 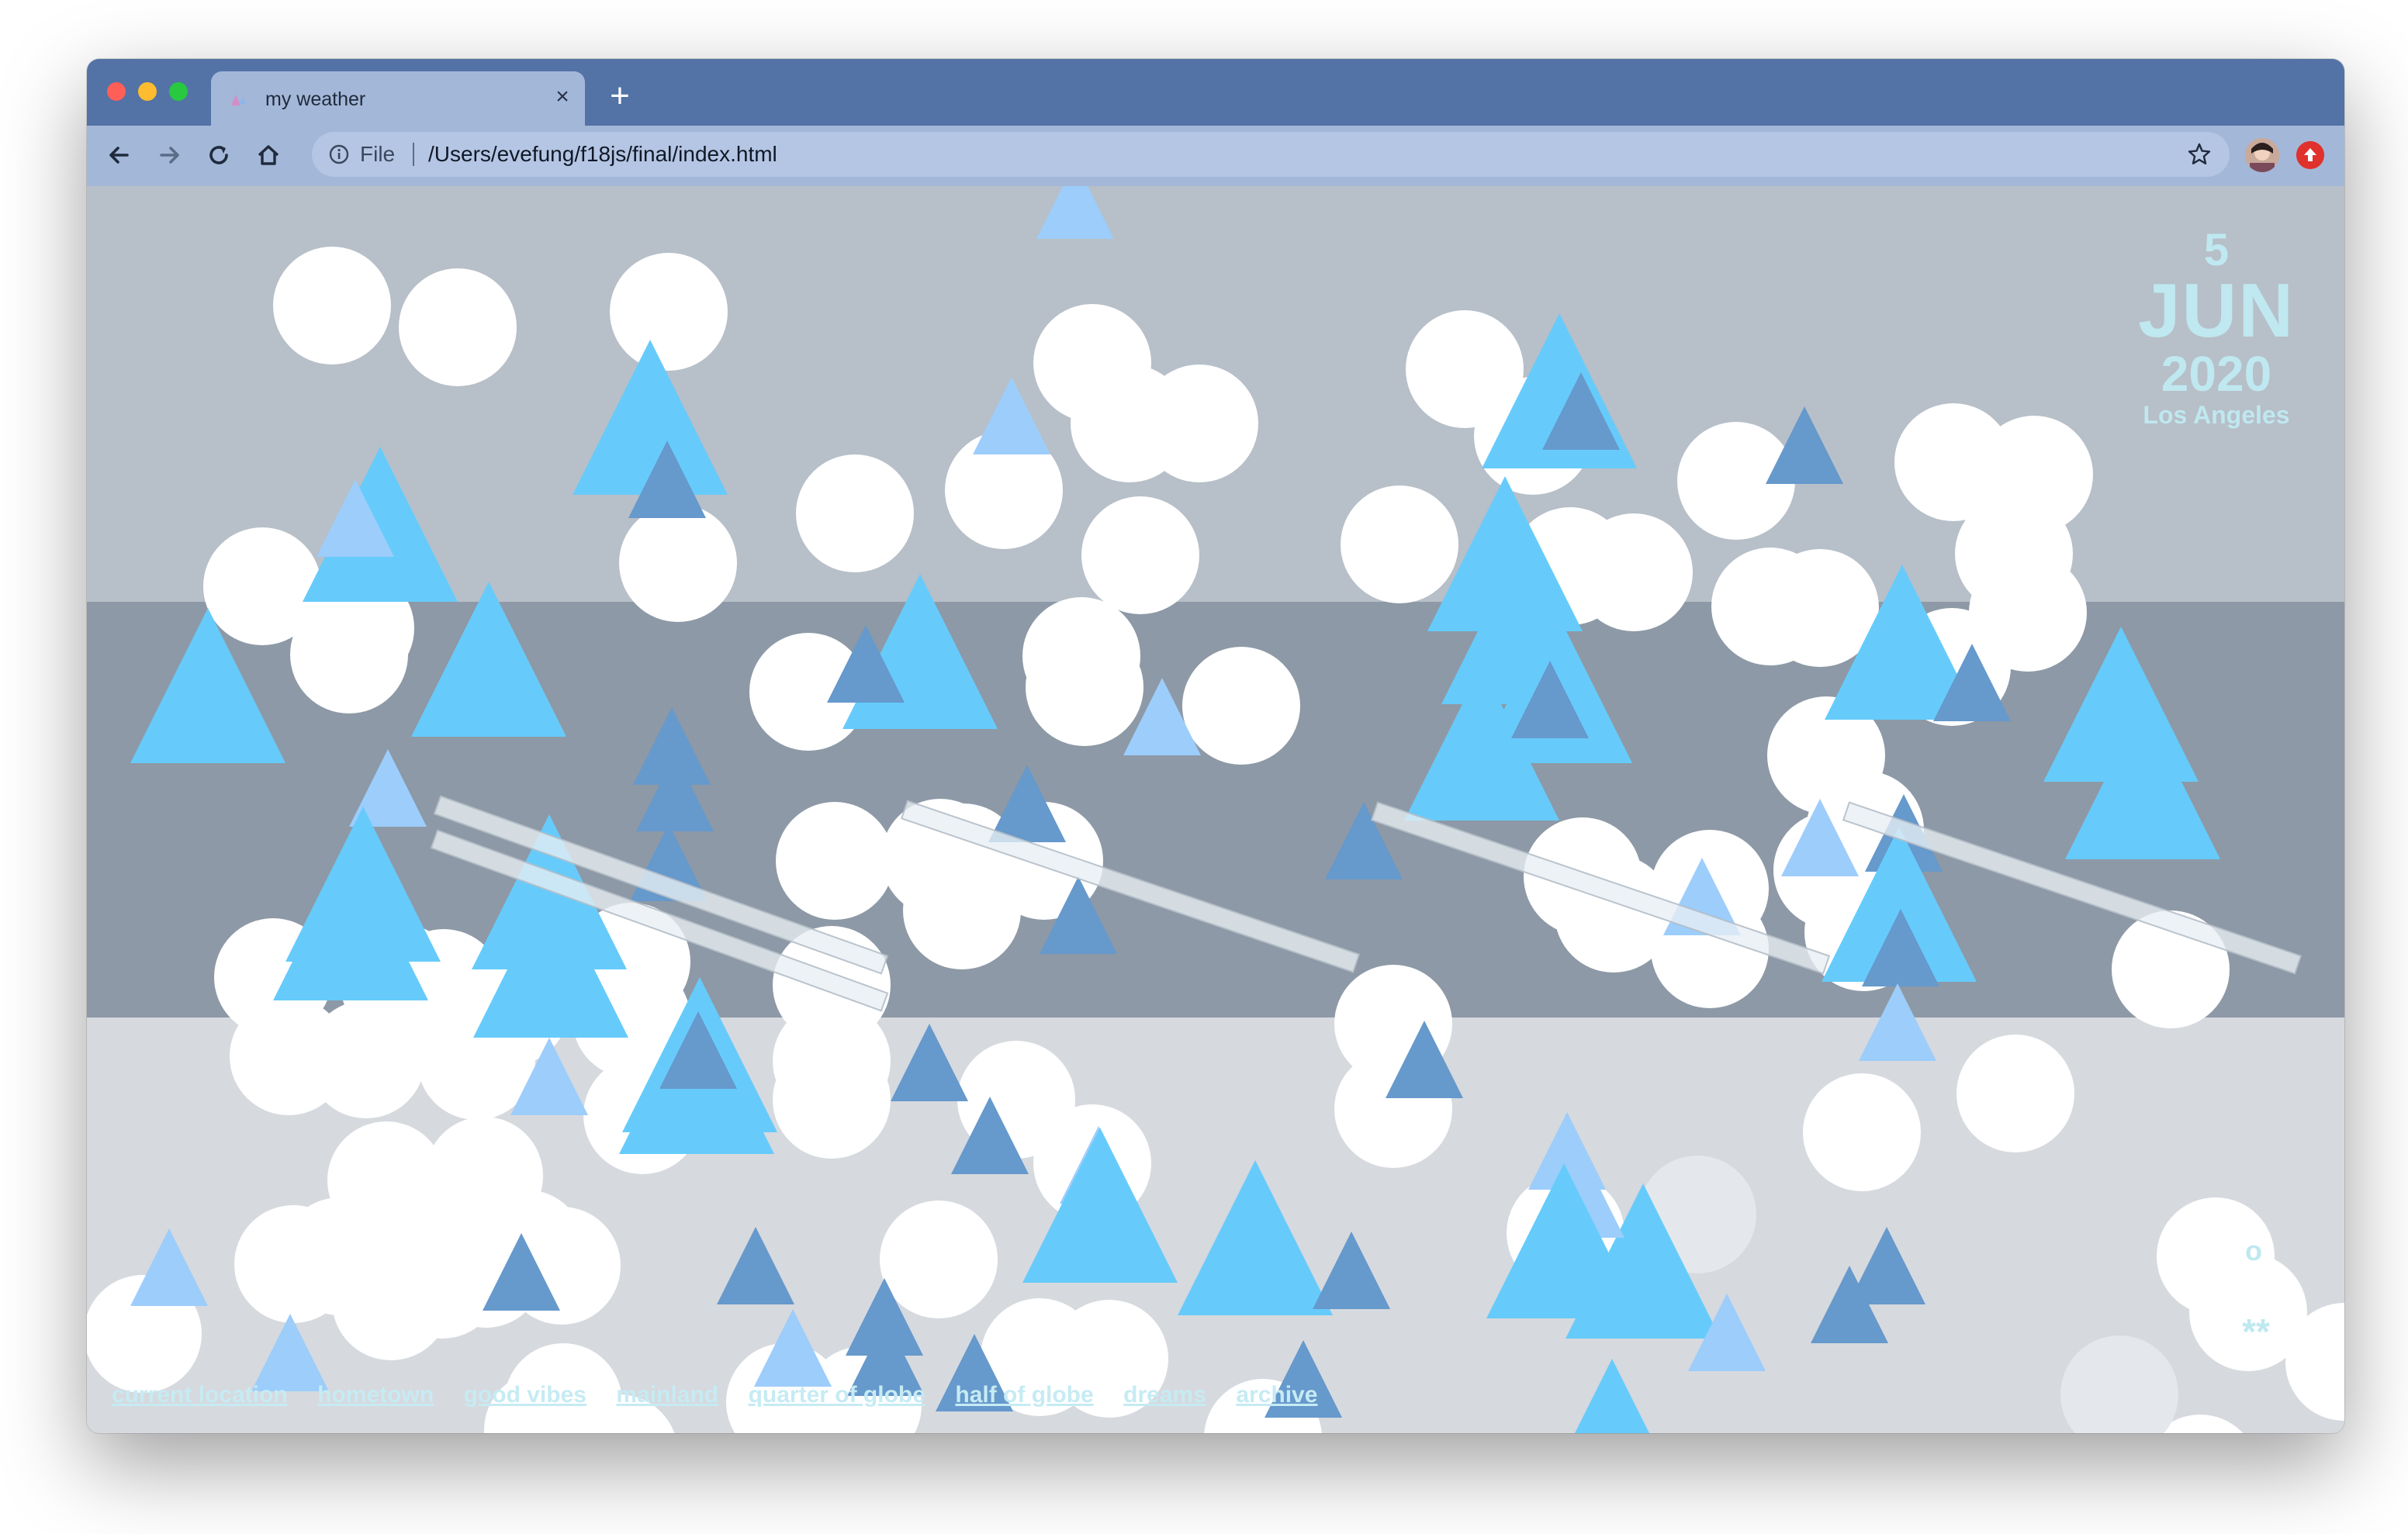 What do you see at coordinates (268, 155) in the screenshot?
I see `home-icon` at bounding box center [268, 155].